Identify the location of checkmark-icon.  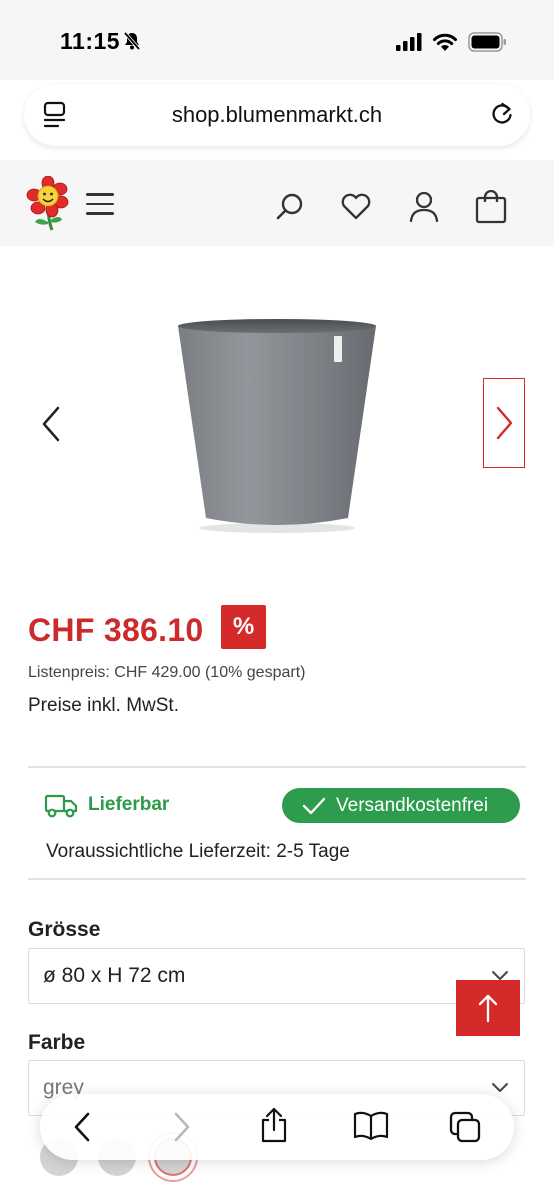
(314, 805).